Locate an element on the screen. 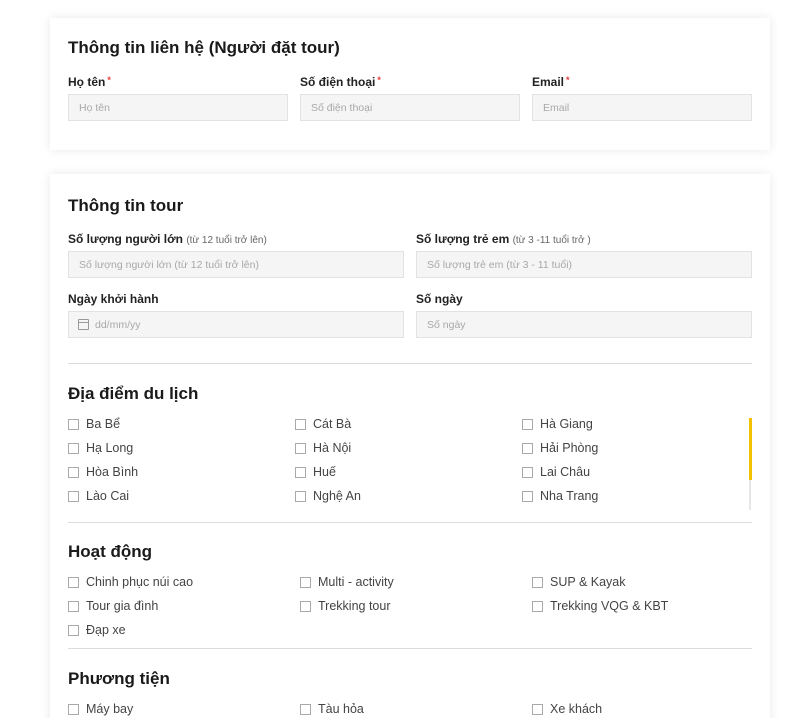 The width and height of the screenshot is (811, 718). destinations-option: Huế is located at coordinates (315, 472).